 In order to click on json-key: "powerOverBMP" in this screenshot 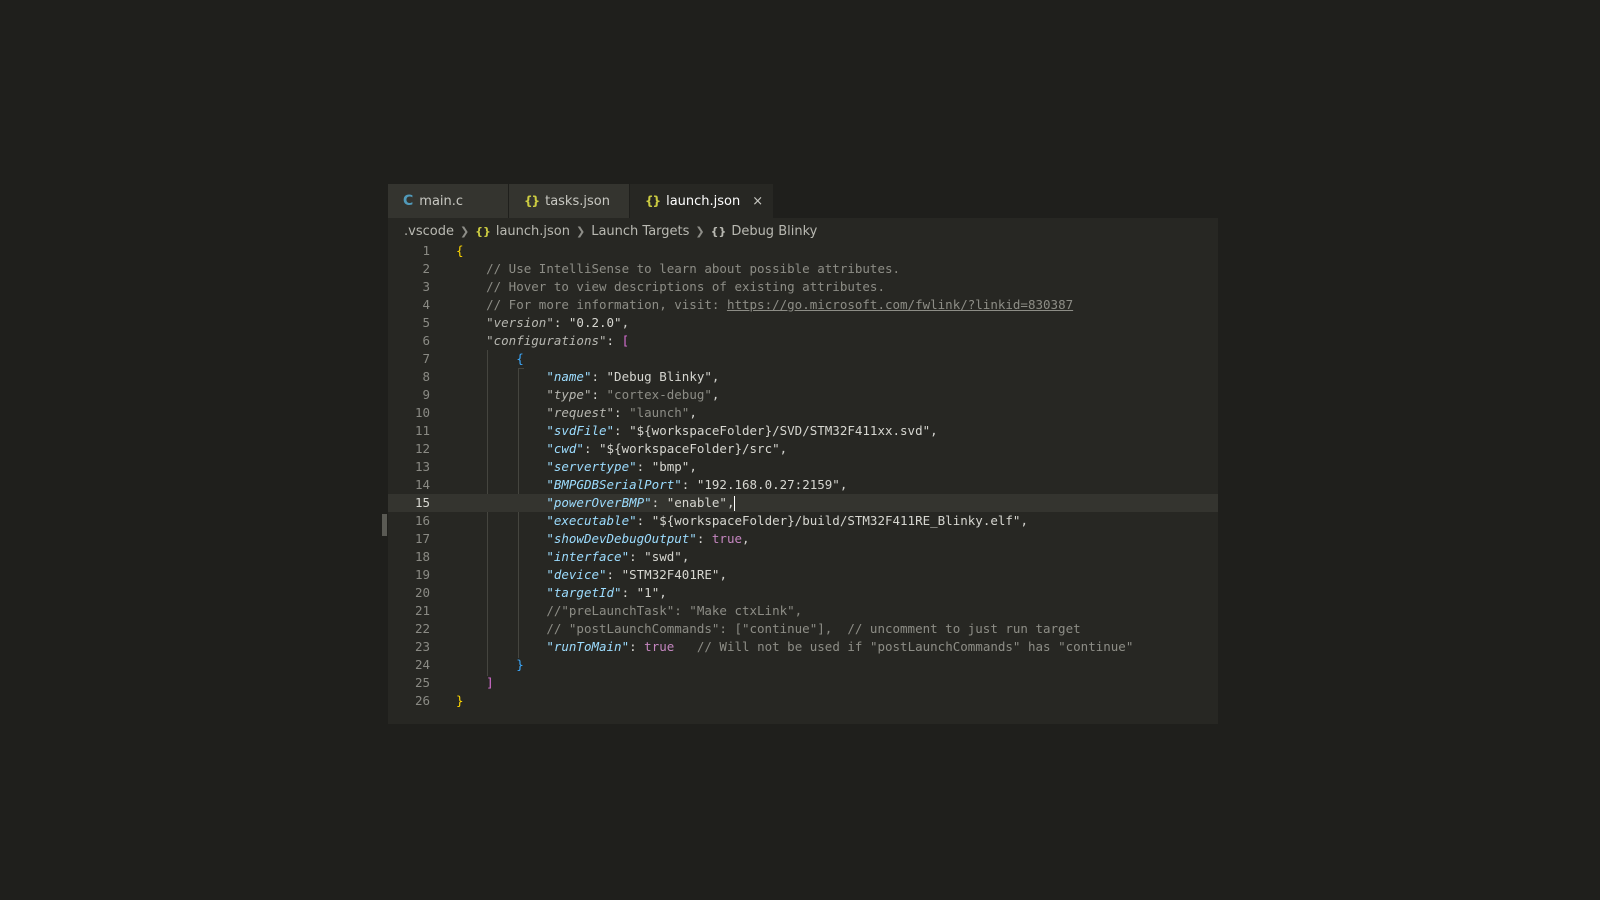, I will do `click(599, 502)`.